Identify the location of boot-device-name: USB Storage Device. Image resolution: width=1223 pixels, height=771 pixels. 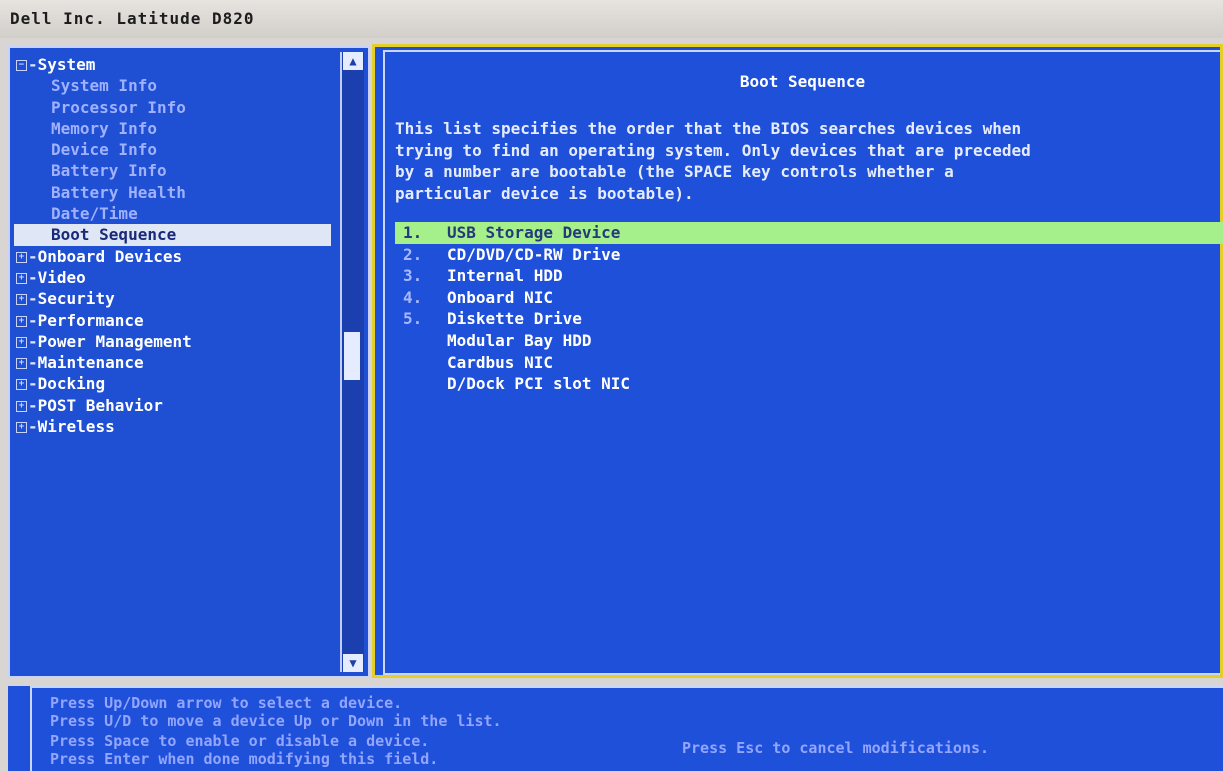
(534, 232).